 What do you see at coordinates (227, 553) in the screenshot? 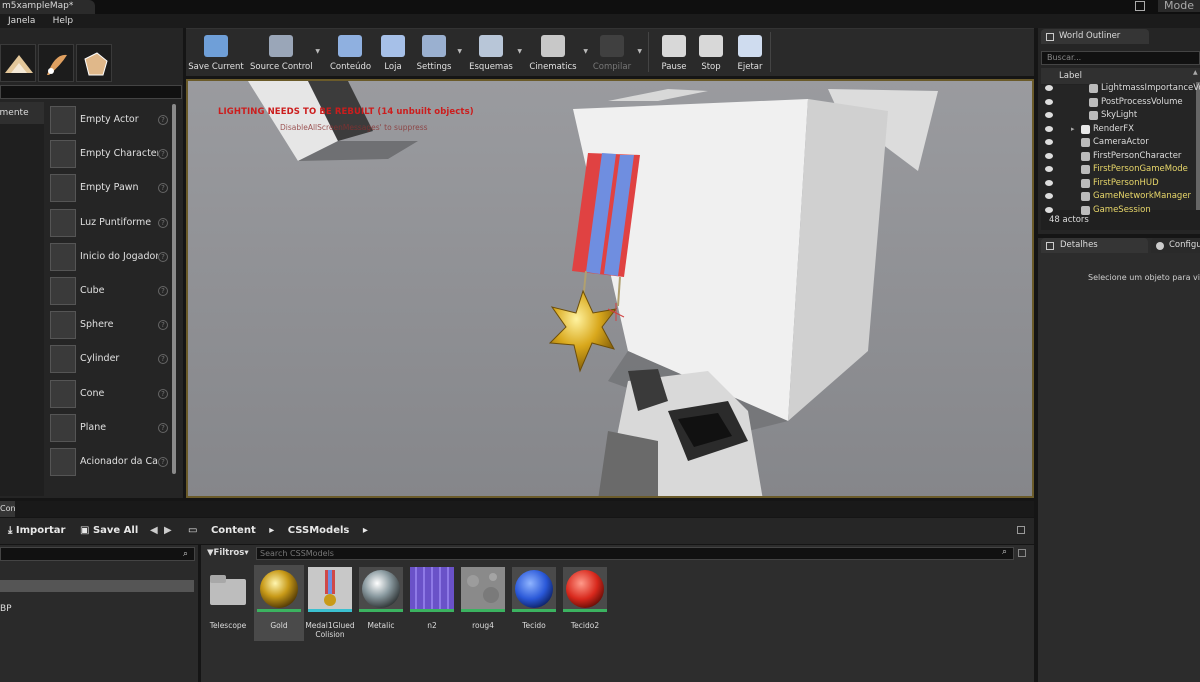
I see `filters-button: ▼Filtros▾` at bounding box center [227, 553].